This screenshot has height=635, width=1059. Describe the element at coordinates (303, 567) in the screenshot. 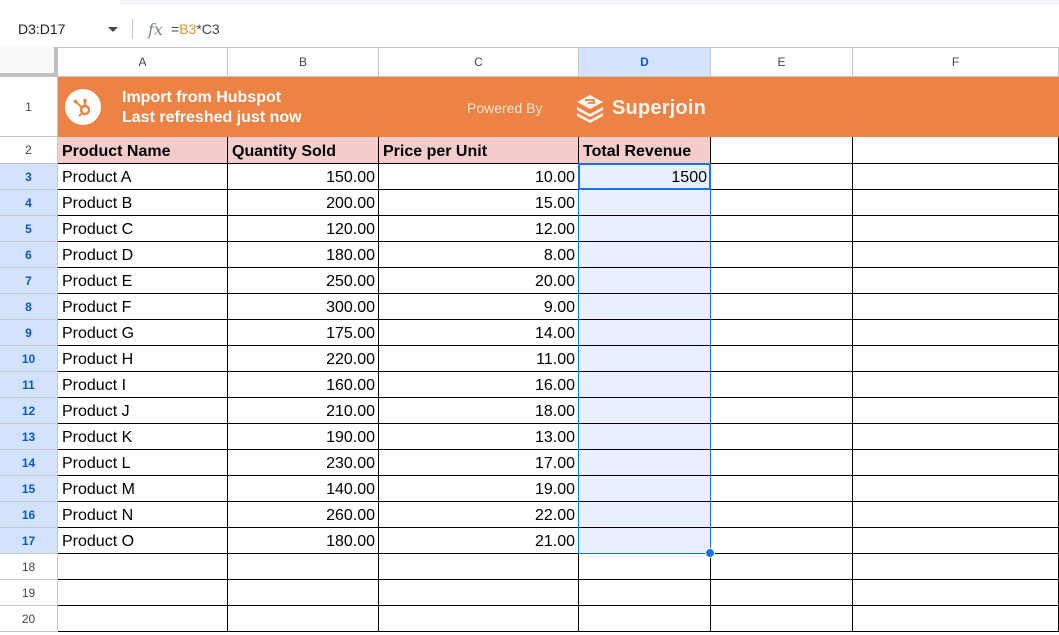

I see `cell-b18` at that location.